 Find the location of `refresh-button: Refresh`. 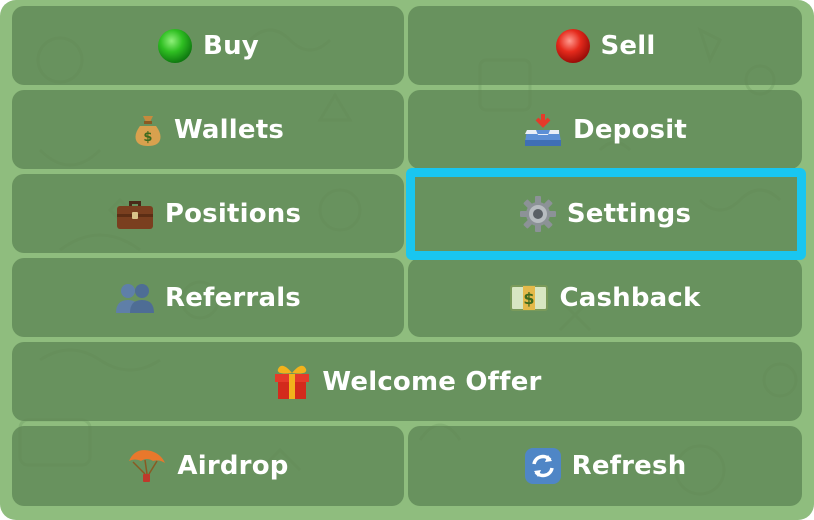

refresh-button: Refresh is located at coordinates (605, 466).